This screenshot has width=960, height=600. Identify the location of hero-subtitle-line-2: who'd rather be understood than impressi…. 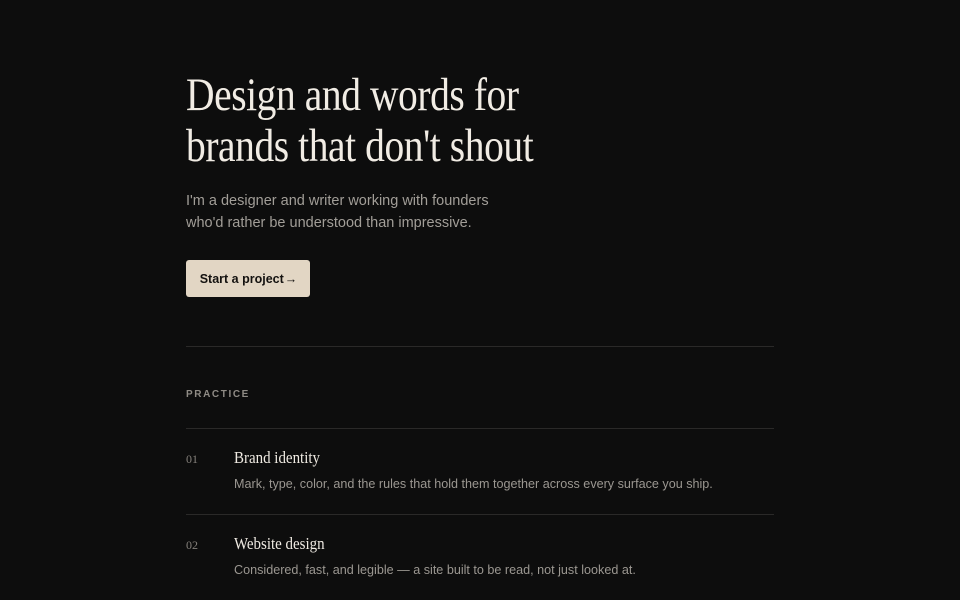
(329, 223).